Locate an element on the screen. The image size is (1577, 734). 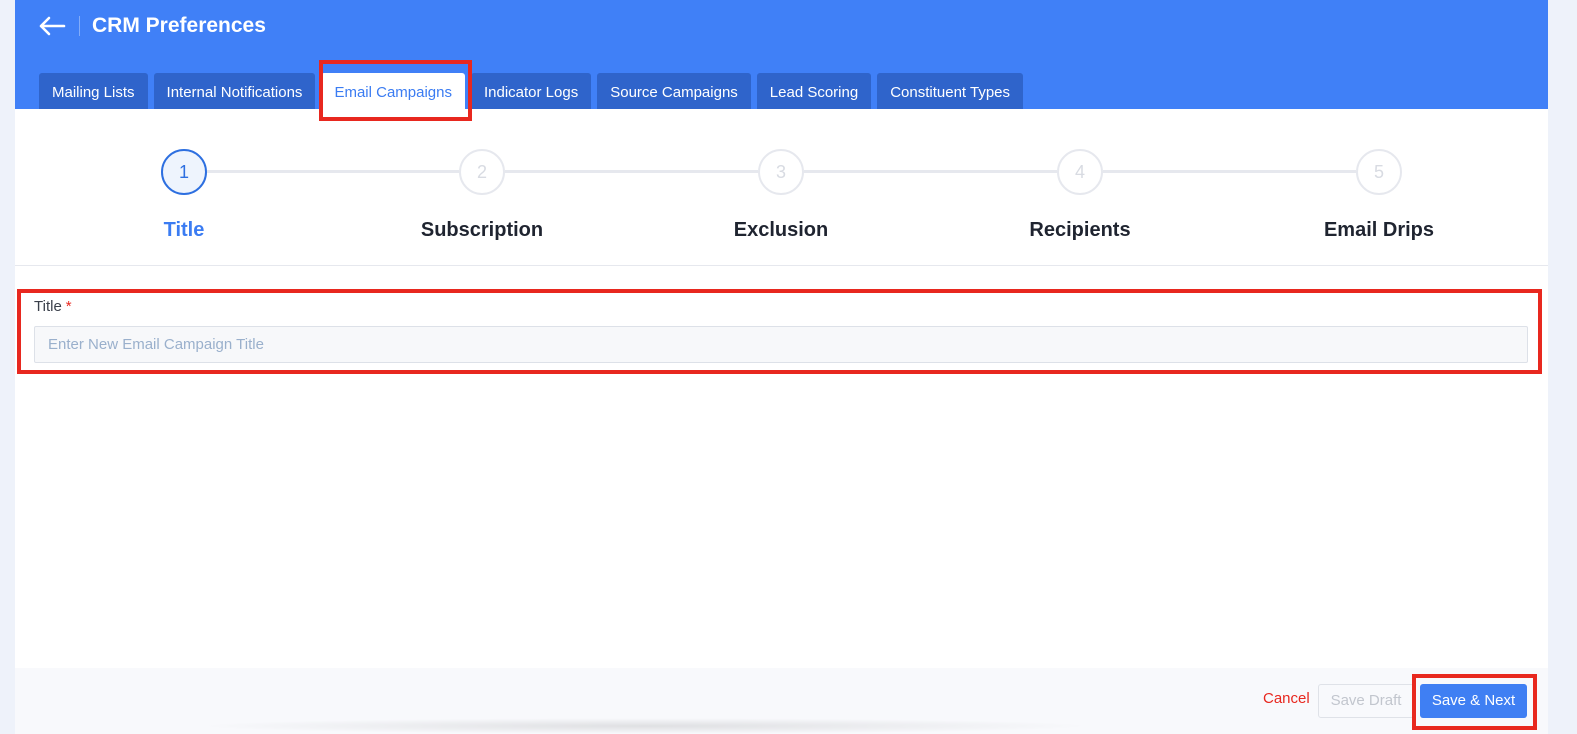
footer-shadow is located at coordinates (645, 726).